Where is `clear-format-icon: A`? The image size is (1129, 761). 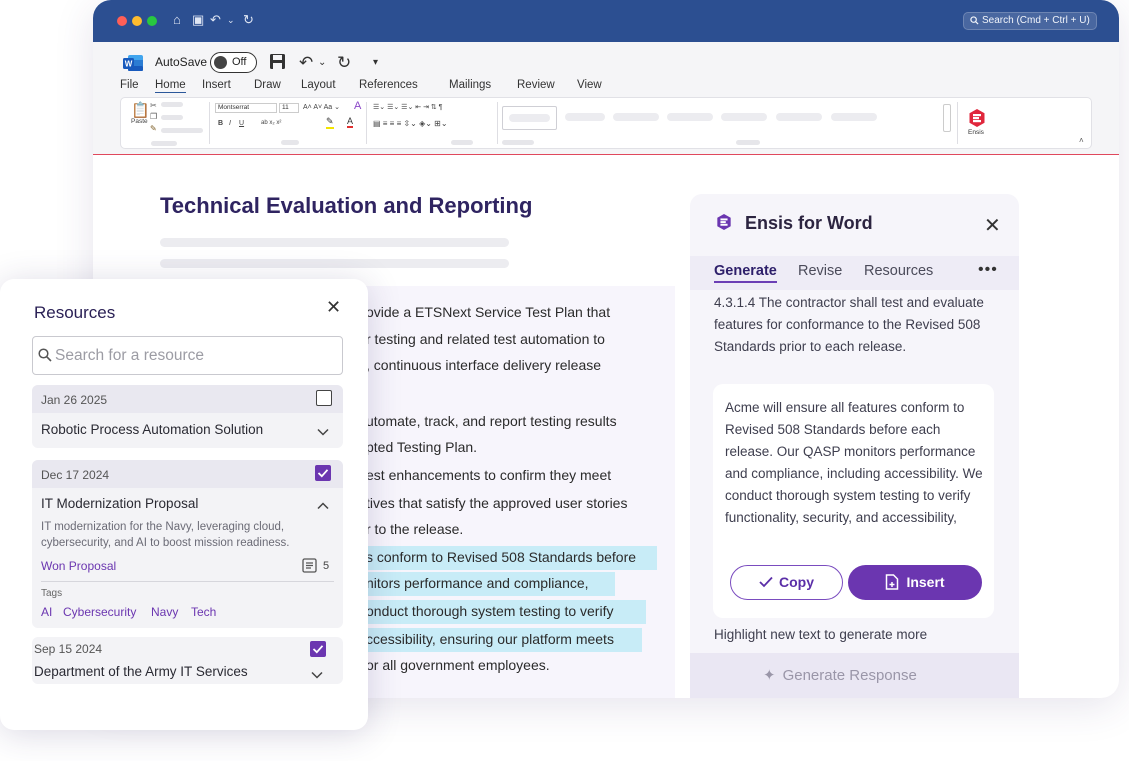 clear-format-icon: A is located at coordinates (357, 106).